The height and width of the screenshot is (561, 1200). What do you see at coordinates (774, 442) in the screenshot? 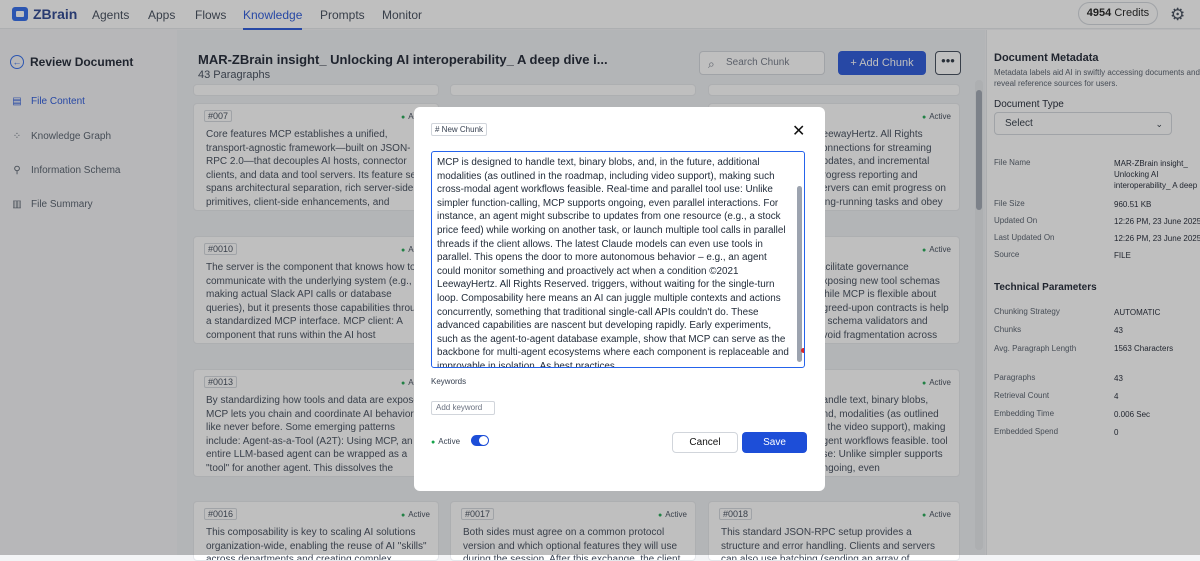
I see `save-button: Save` at bounding box center [774, 442].